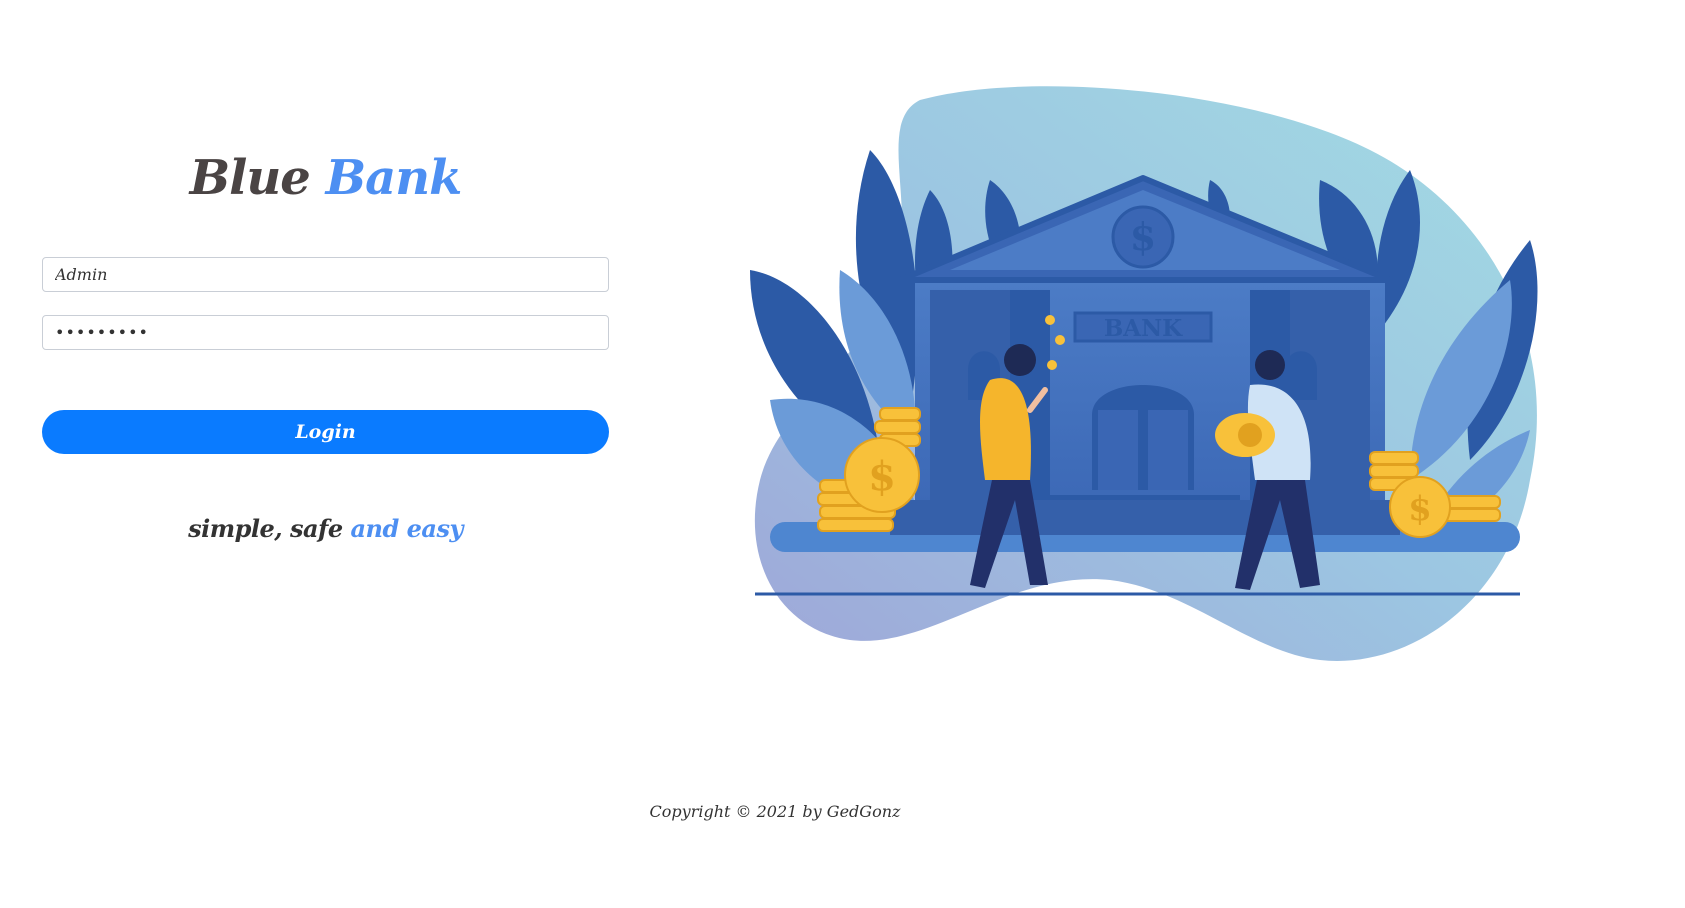  I want to click on app-logo: Blue Bank, so click(325, 178).